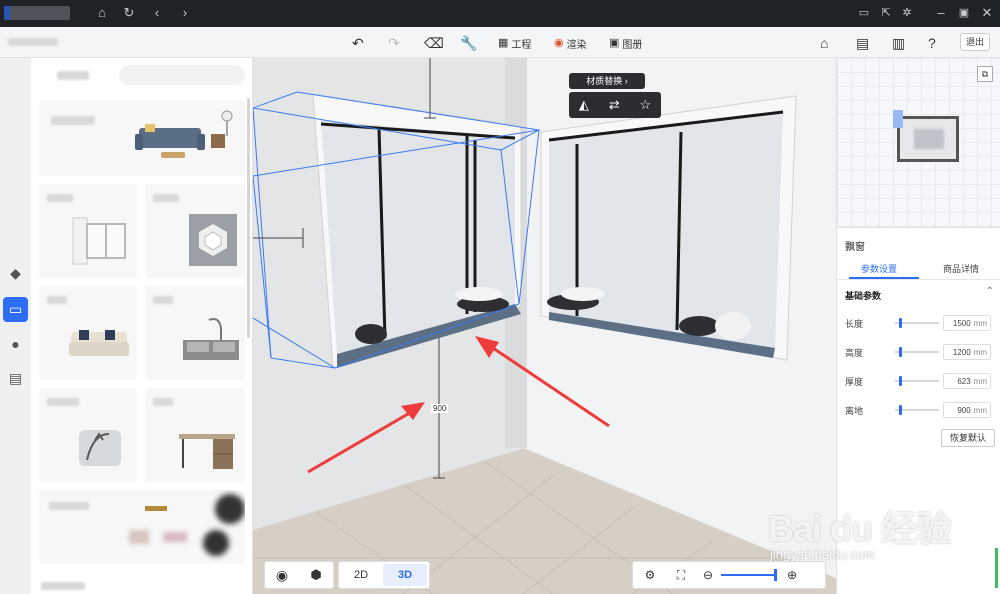 This screenshot has width=1000, height=594. I want to click on wrench-icon: 🔧, so click(469, 43).